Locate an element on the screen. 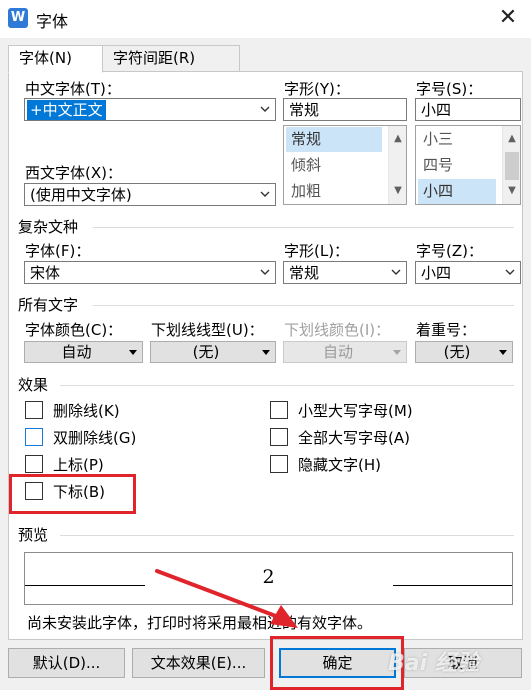  list-item: 常规 is located at coordinates (334, 139).